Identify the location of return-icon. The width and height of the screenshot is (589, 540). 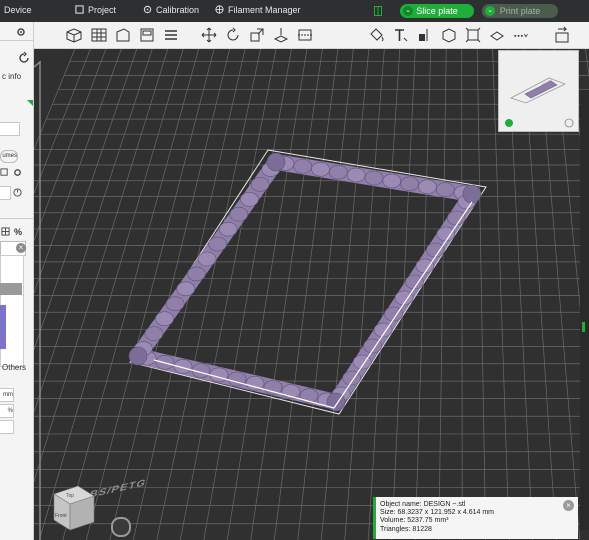
(562, 35).